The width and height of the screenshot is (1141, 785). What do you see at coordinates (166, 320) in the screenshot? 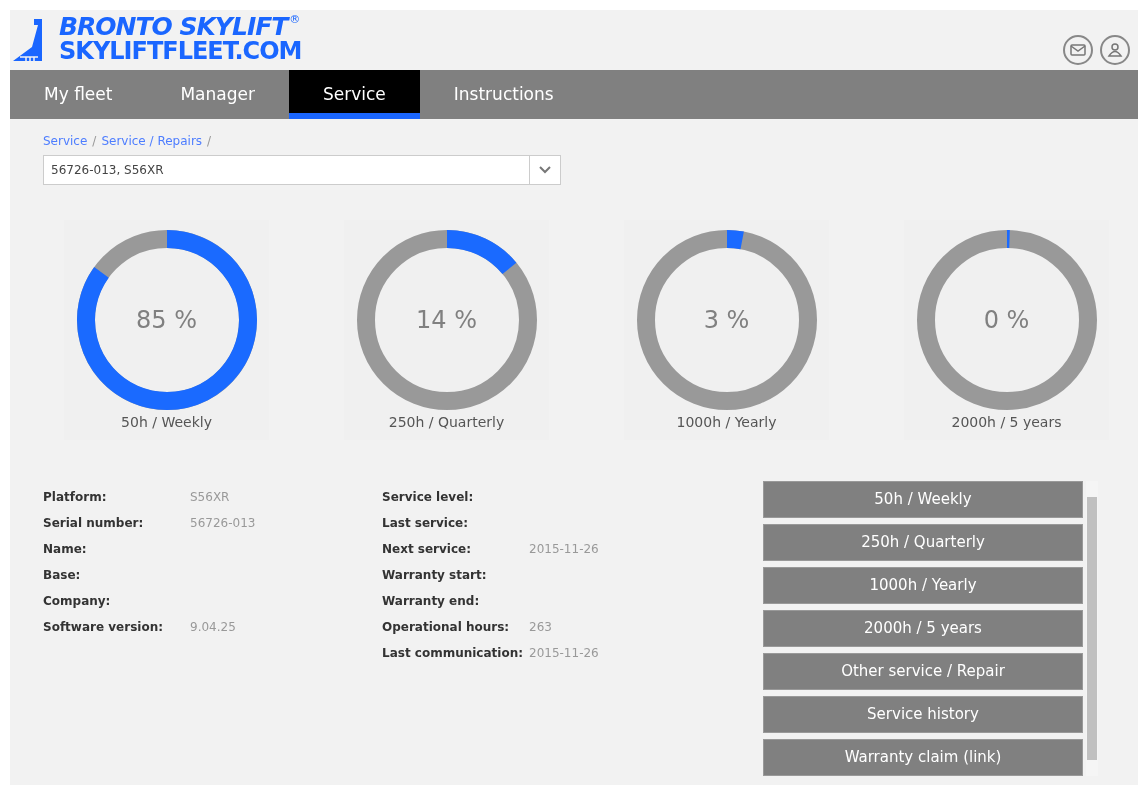
I see `gauge-percentage: 85 %` at bounding box center [166, 320].